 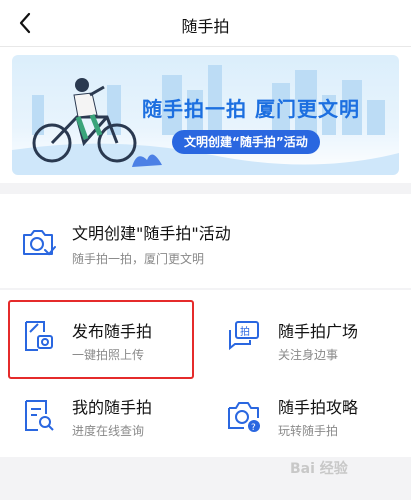 I want to click on page-title: 随手拍, so click(x=205, y=26).